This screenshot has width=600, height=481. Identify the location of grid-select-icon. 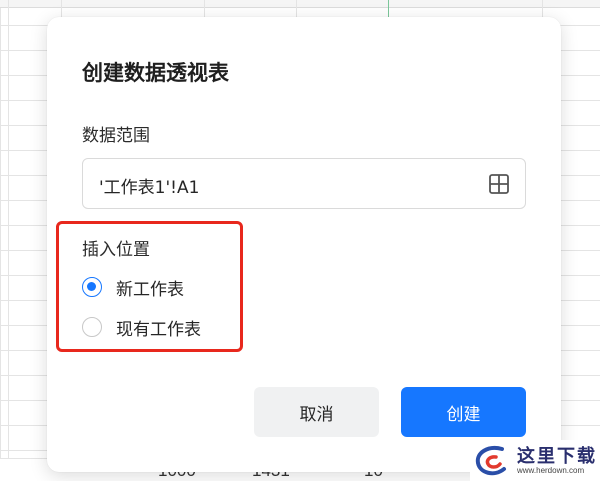
(499, 184).